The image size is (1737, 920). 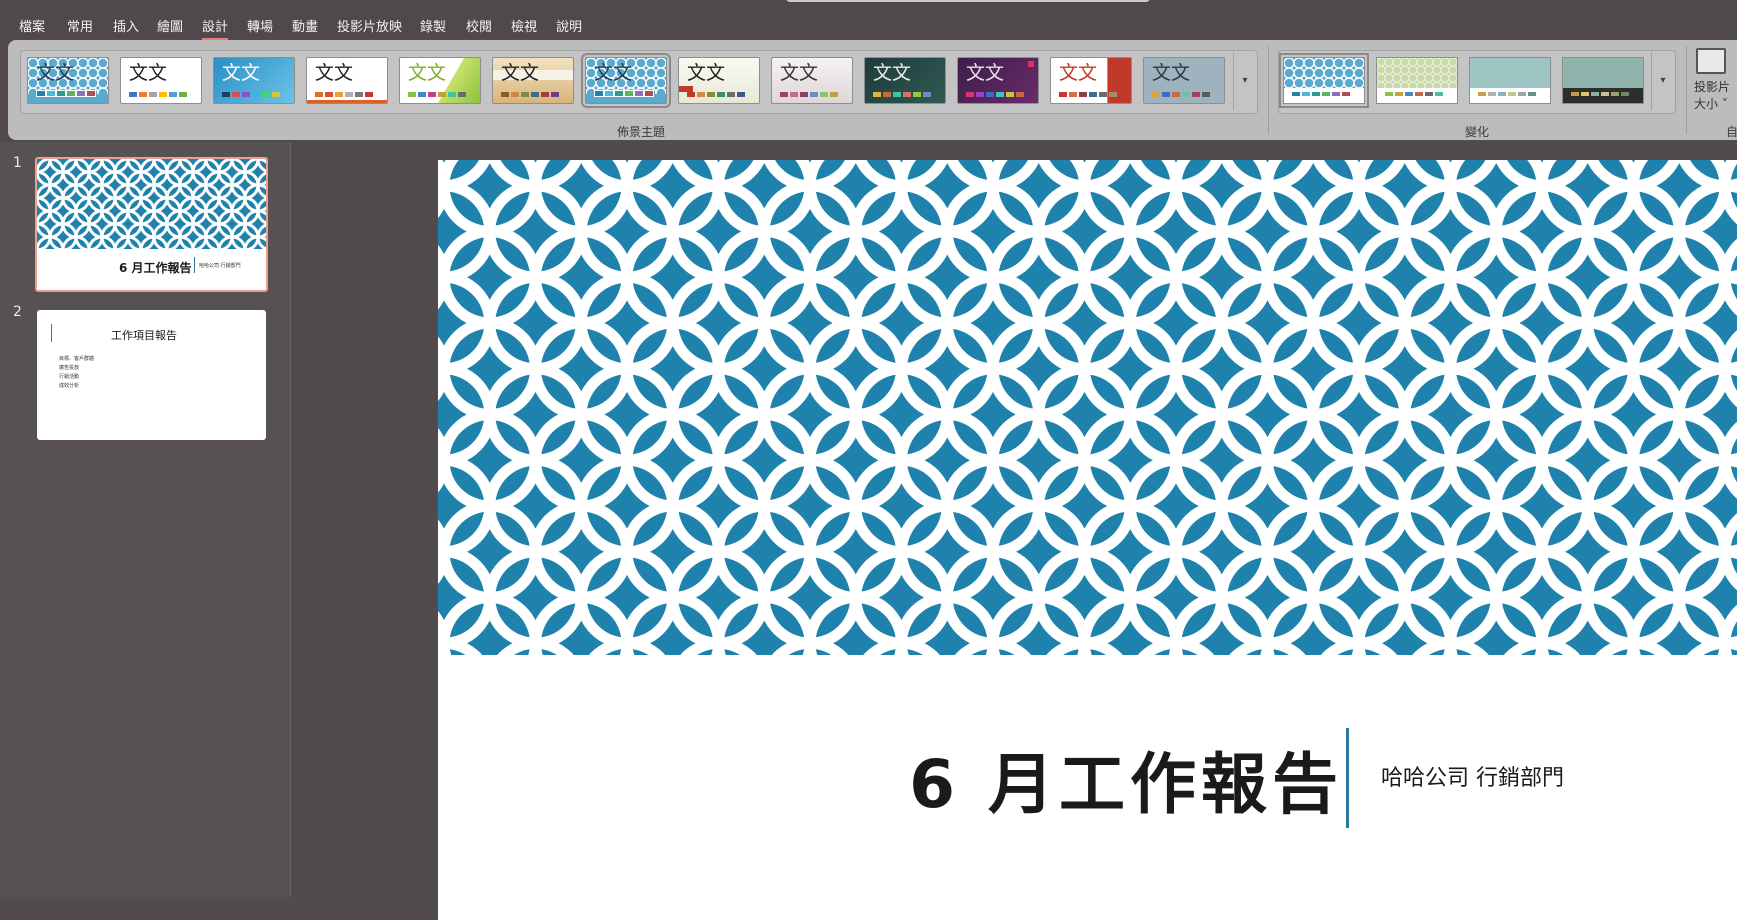 What do you see at coordinates (155, 268) in the screenshot?
I see `slide-thumb-1-title: 6 月工作報告` at bounding box center [155, 268].